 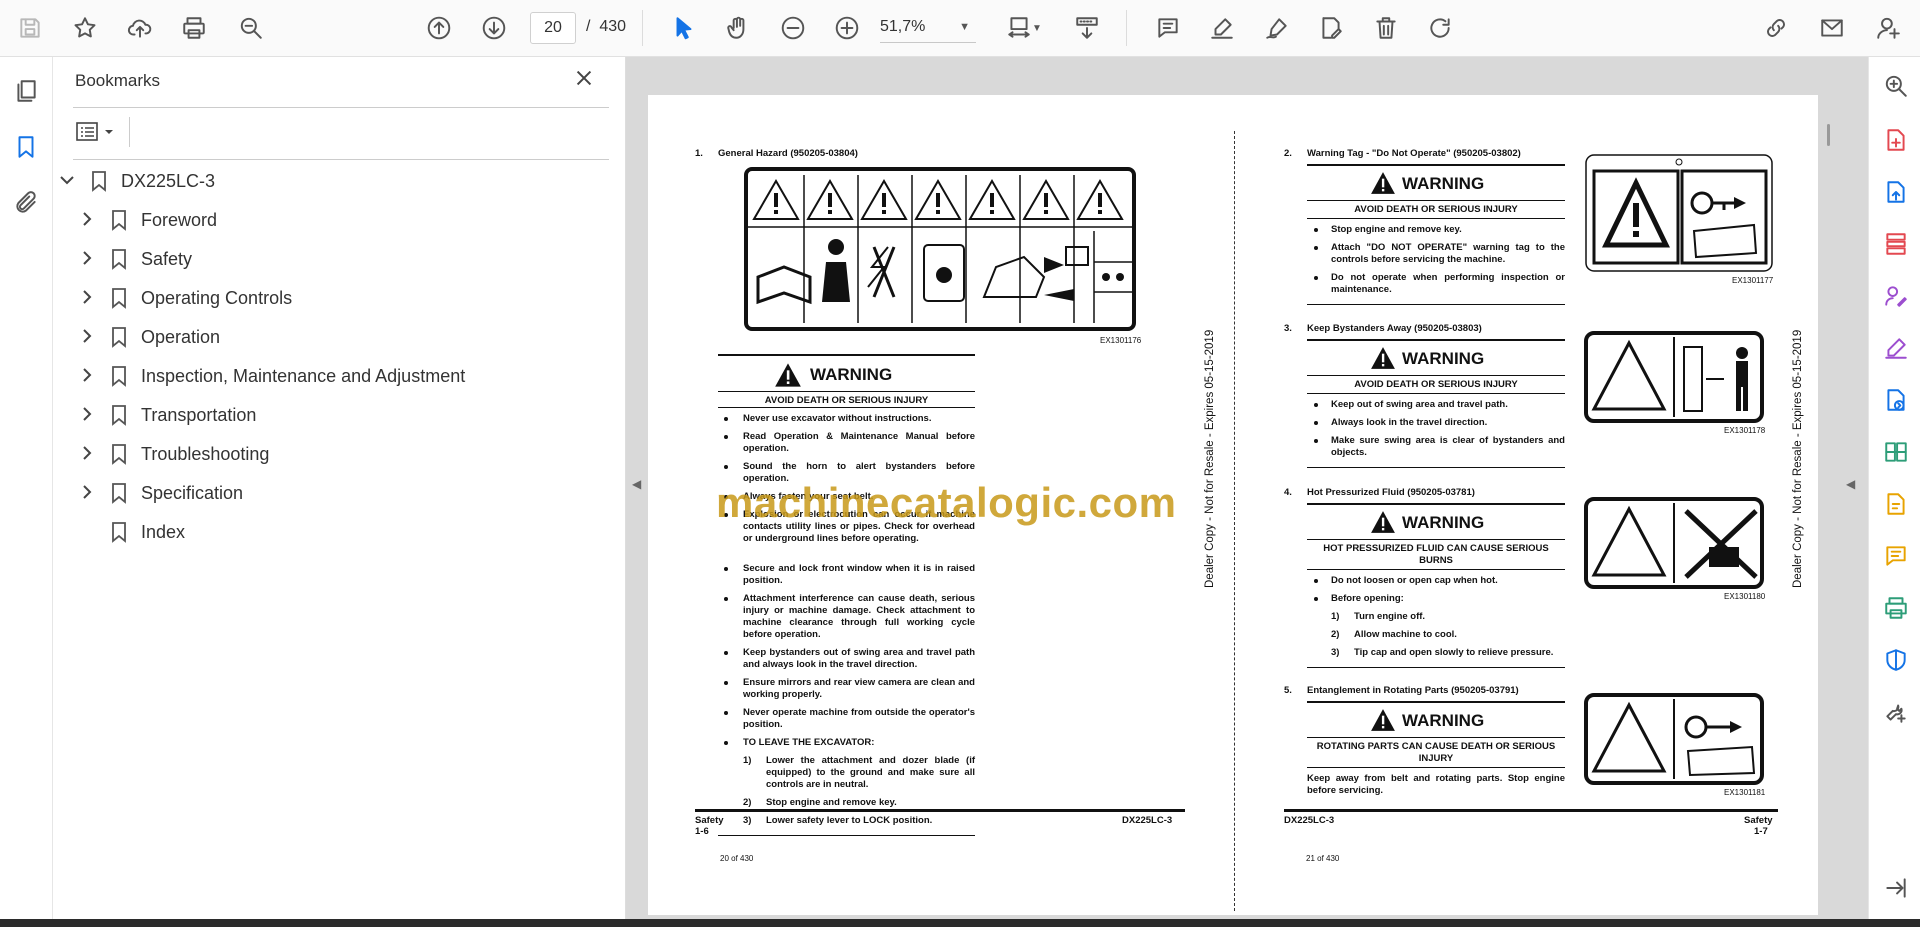 What do you see at coordinates (85, 28) in the screenshot?
I see `star-icon` at bounding box center [85, 28].